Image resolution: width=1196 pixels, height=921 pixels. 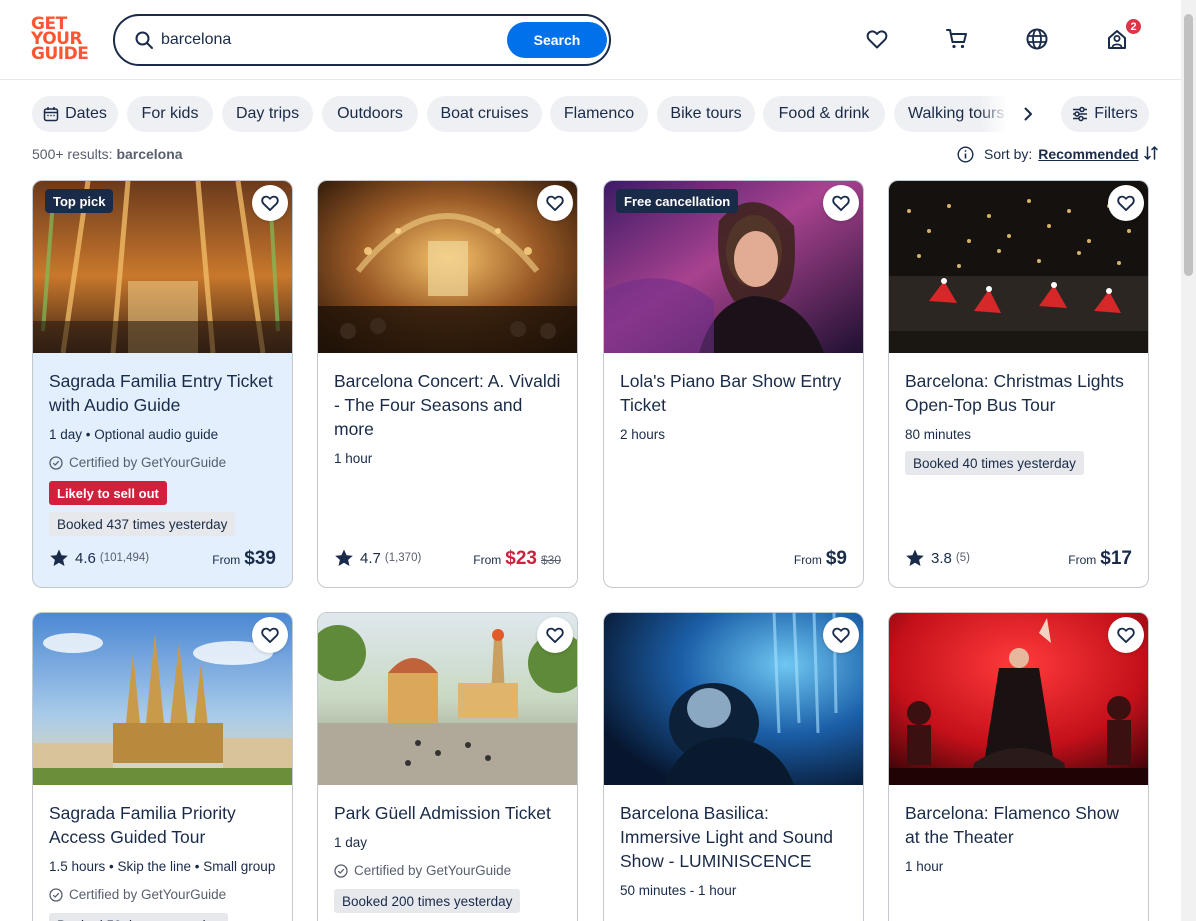 I want to click on page-scrollbar, so click(x=1188, y=460).